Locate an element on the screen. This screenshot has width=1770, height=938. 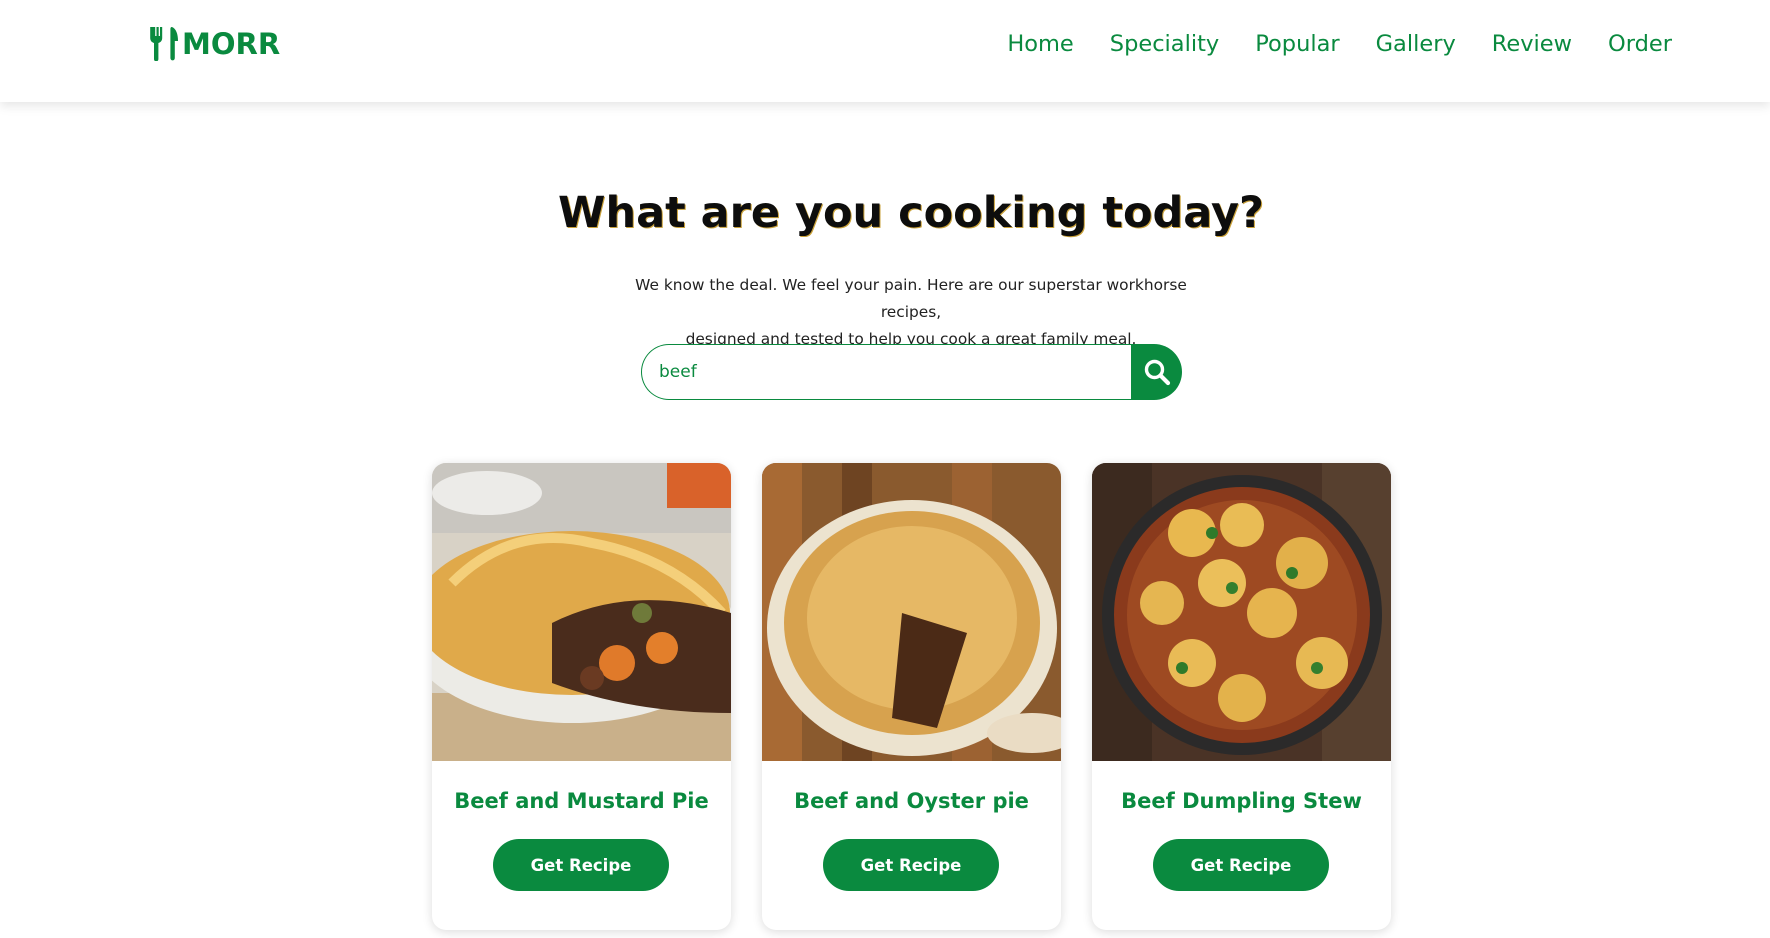
recipe-title: Beef and Mustard Pie is located at coordinates (581, 801).